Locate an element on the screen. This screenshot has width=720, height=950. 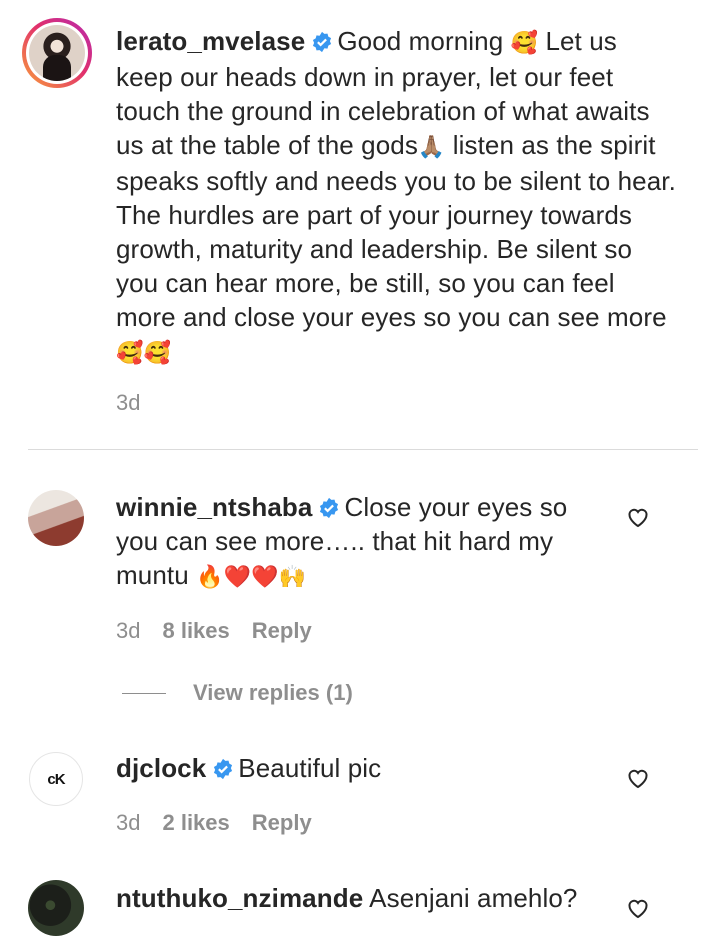
view-replies-label: View replies (1) is located at coordinates (273, 692).